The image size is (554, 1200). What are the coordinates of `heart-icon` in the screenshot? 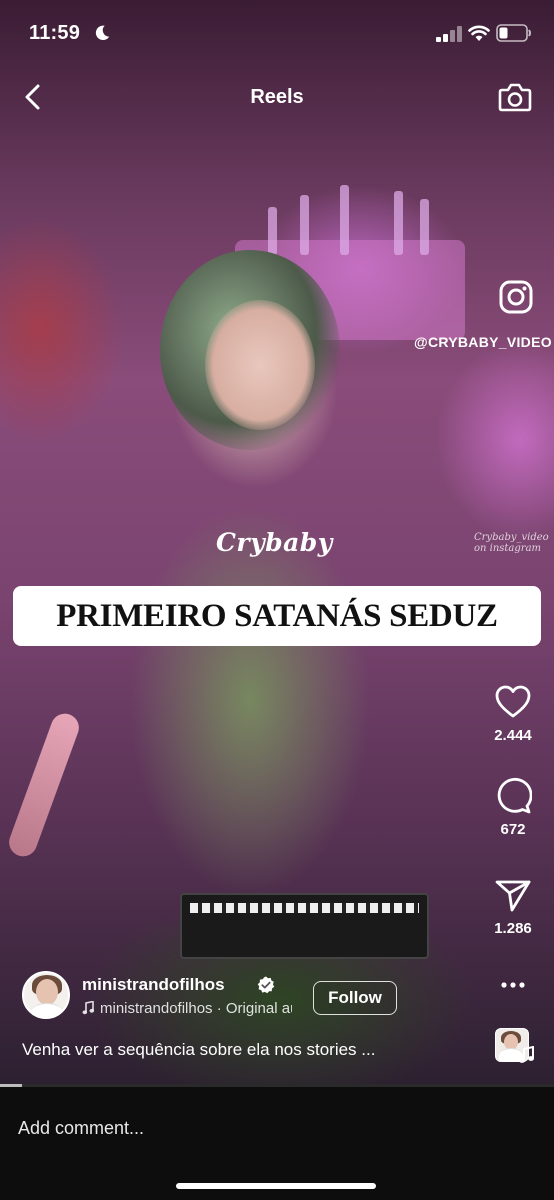 It's located at (513, 702).